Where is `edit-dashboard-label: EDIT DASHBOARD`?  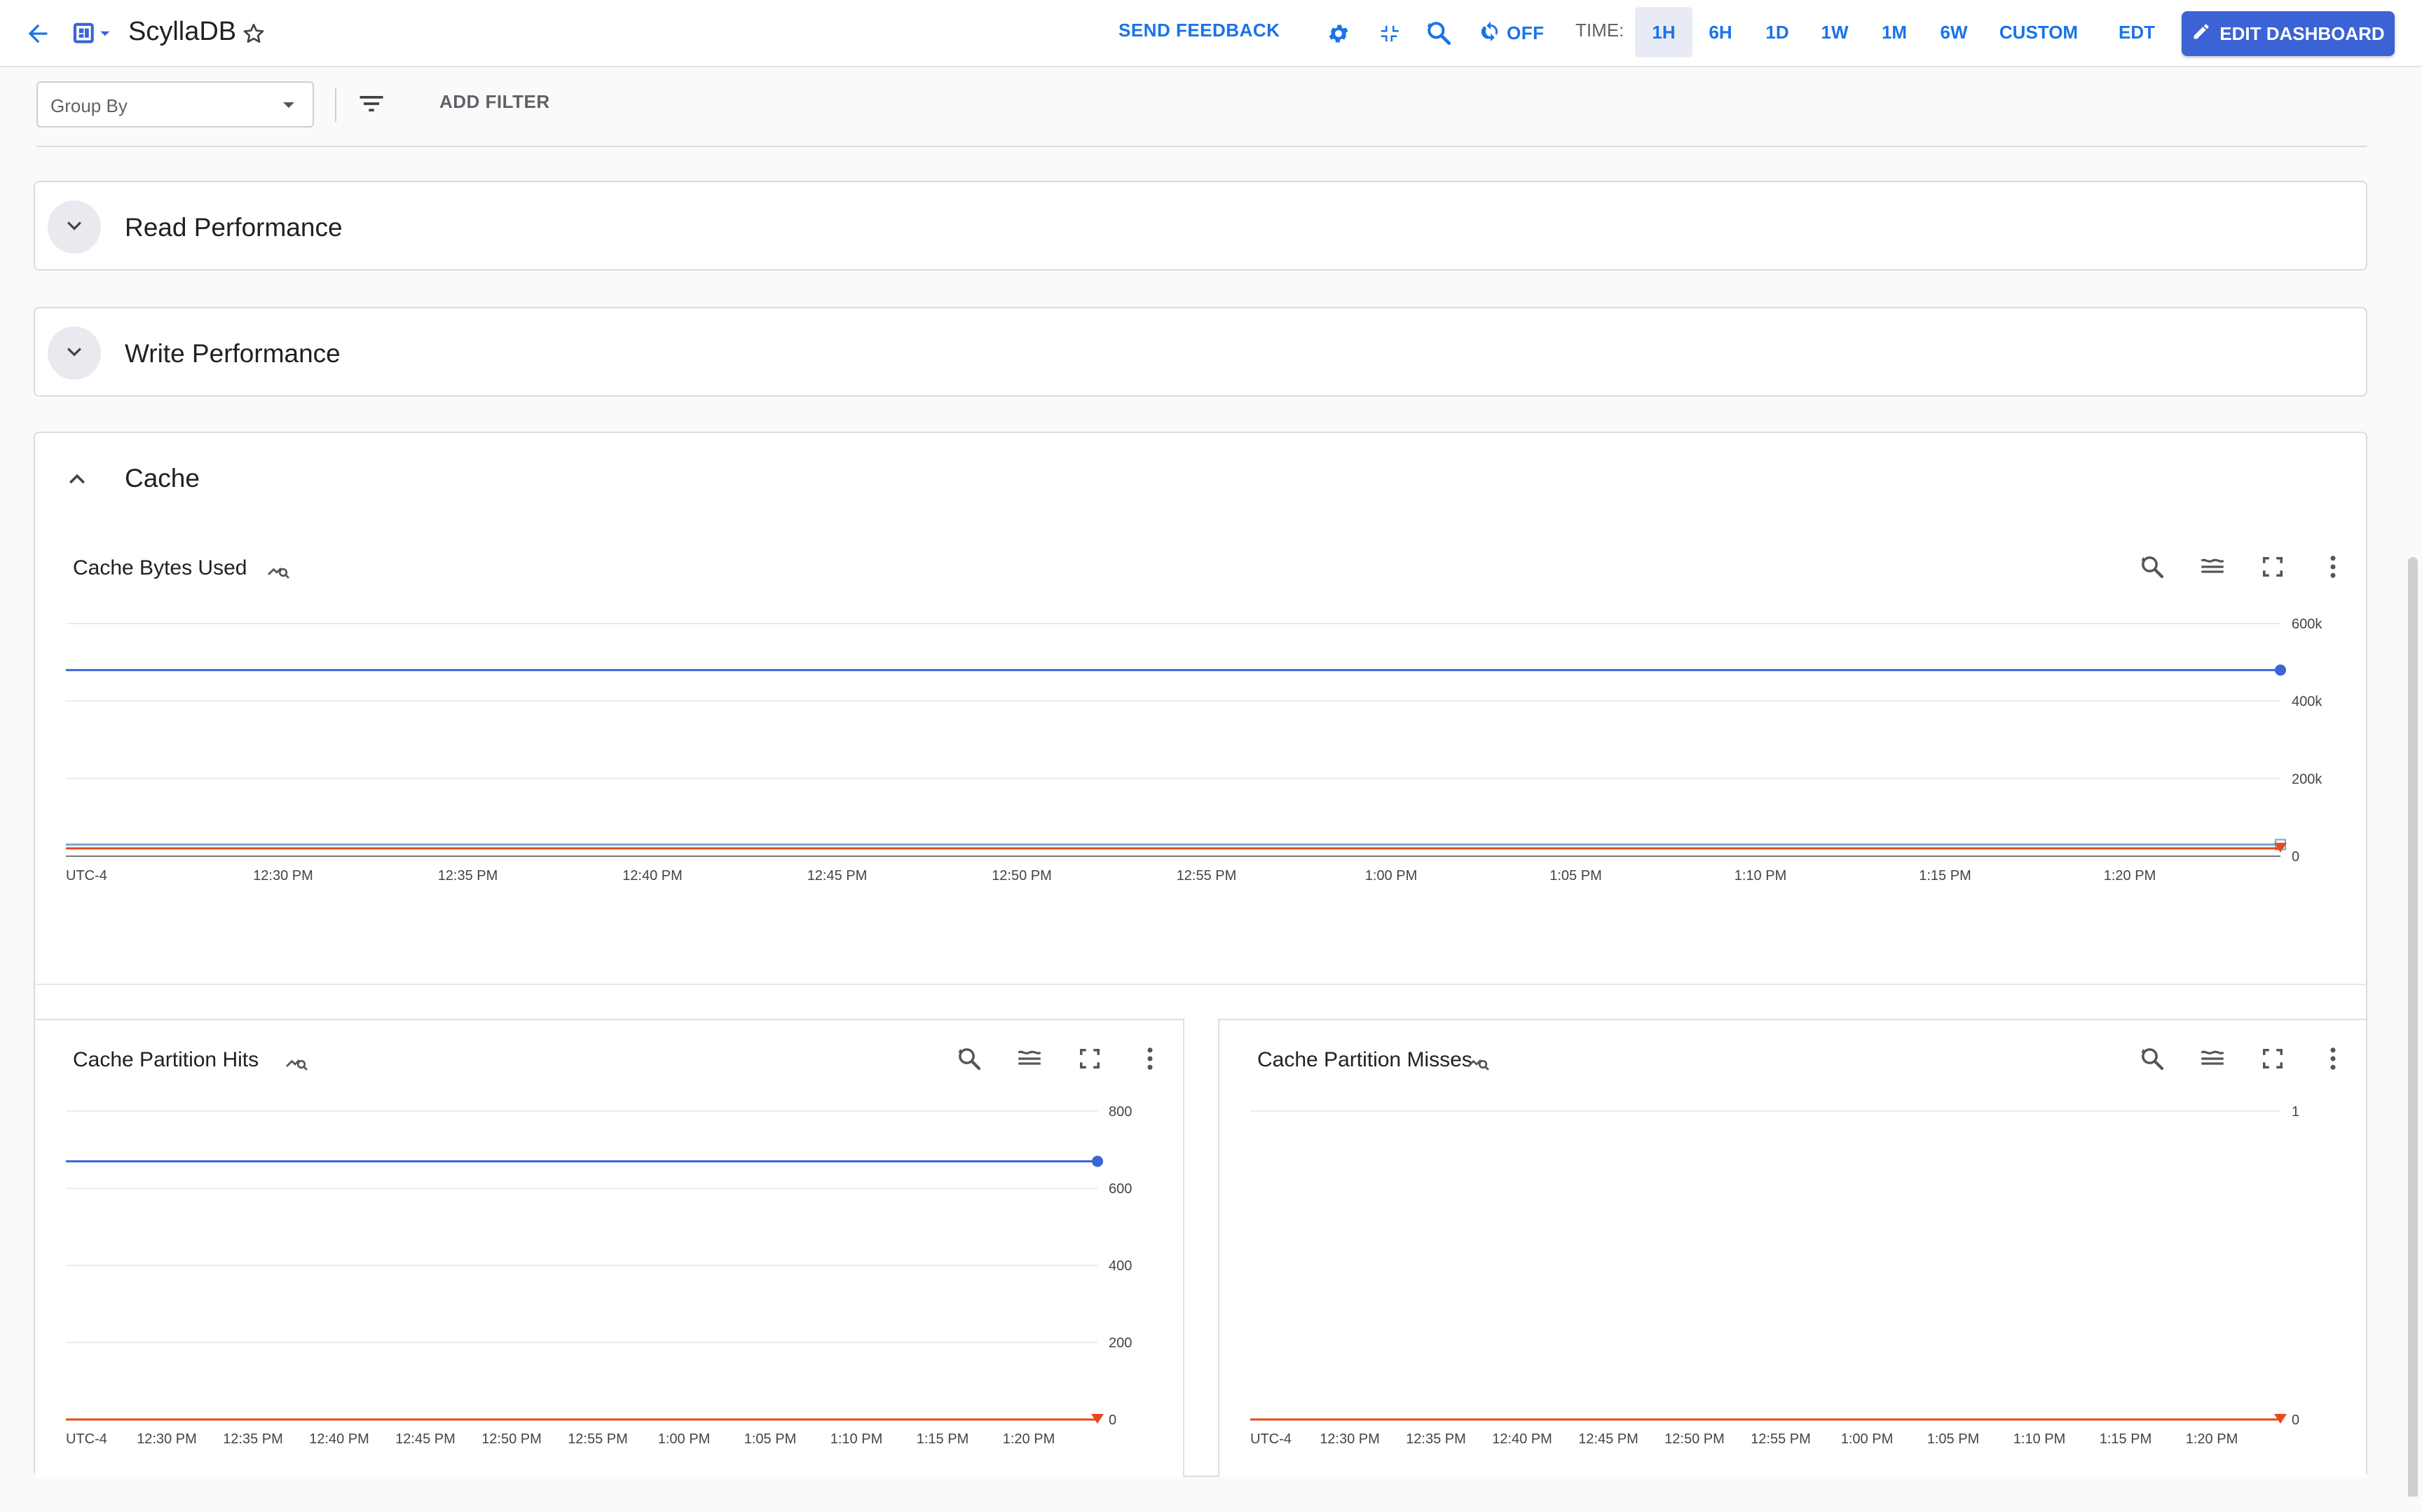
edit-dashboard-label: EDIT DASHBOARD is located at coordinates (2302, 33).